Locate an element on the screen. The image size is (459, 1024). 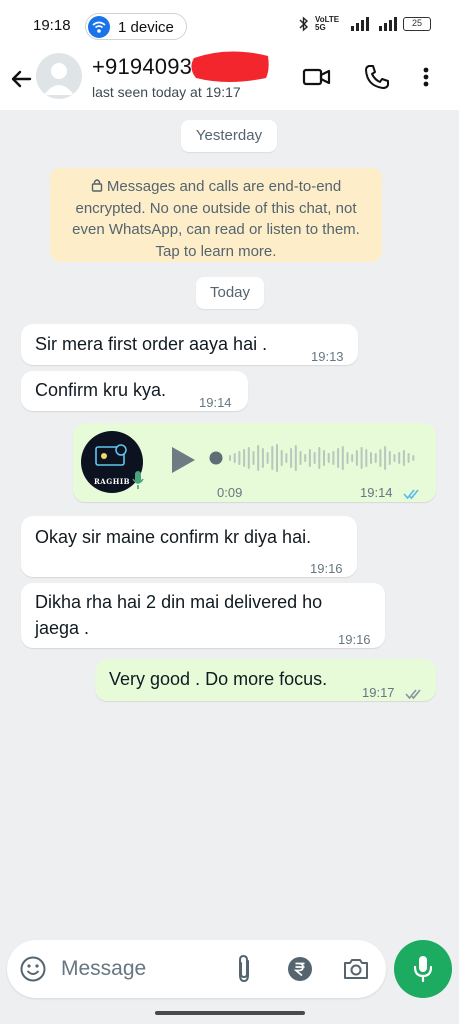
mic-icon is located at coordinates (423, 969).